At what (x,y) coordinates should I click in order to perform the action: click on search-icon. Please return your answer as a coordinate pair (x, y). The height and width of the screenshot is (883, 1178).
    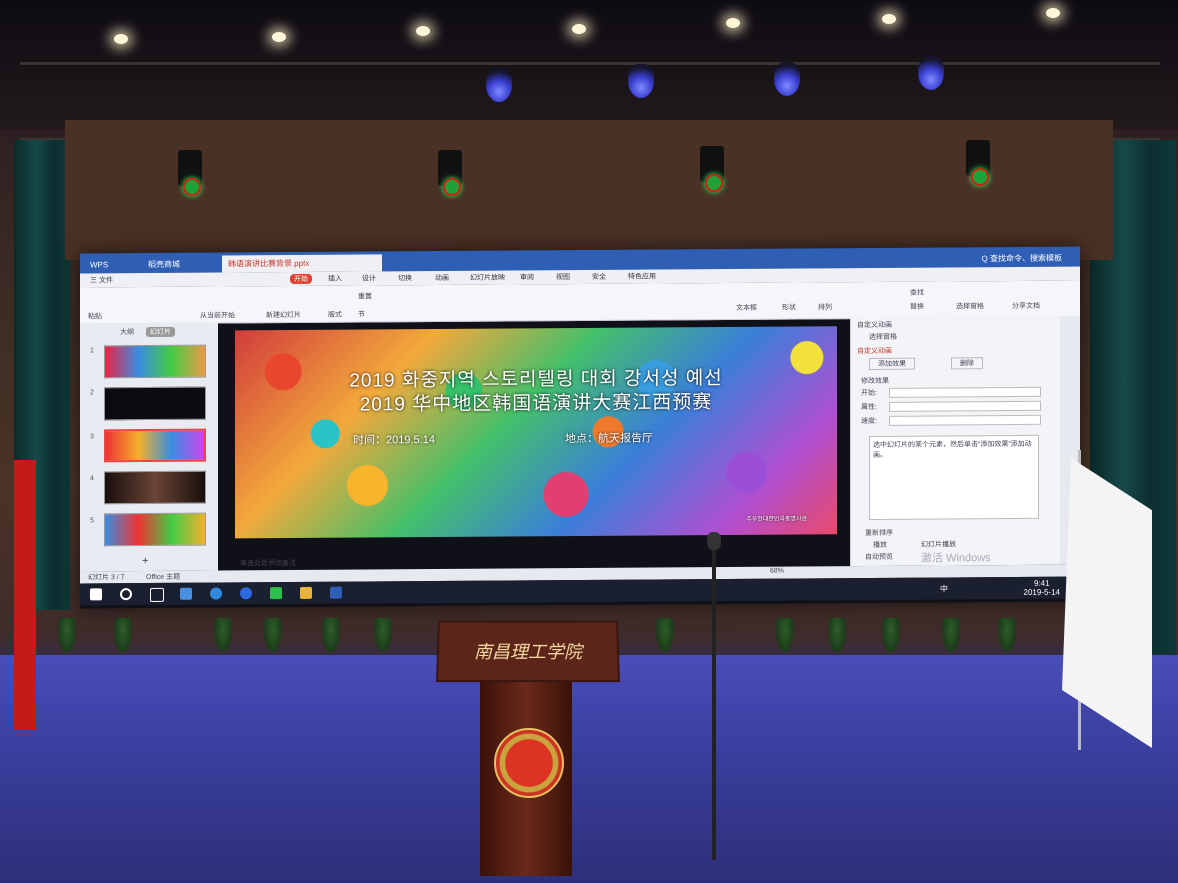
    Looking at the image, I should click on (126, 594).